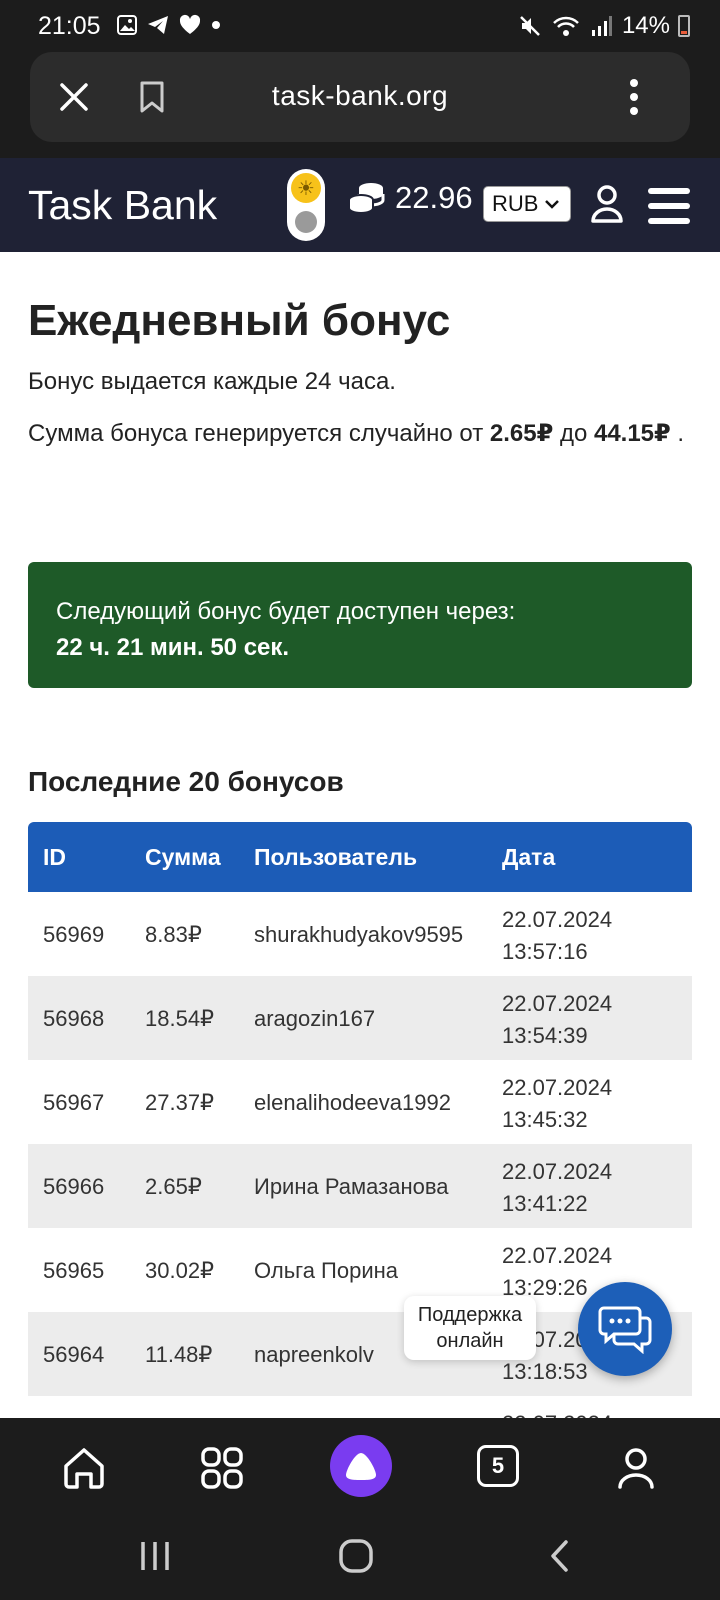 The height and width of the screenshot is (1600, 720). Describe the element at coordinates (169, 25) in the screenshot. I see `notification-icons` at that location.